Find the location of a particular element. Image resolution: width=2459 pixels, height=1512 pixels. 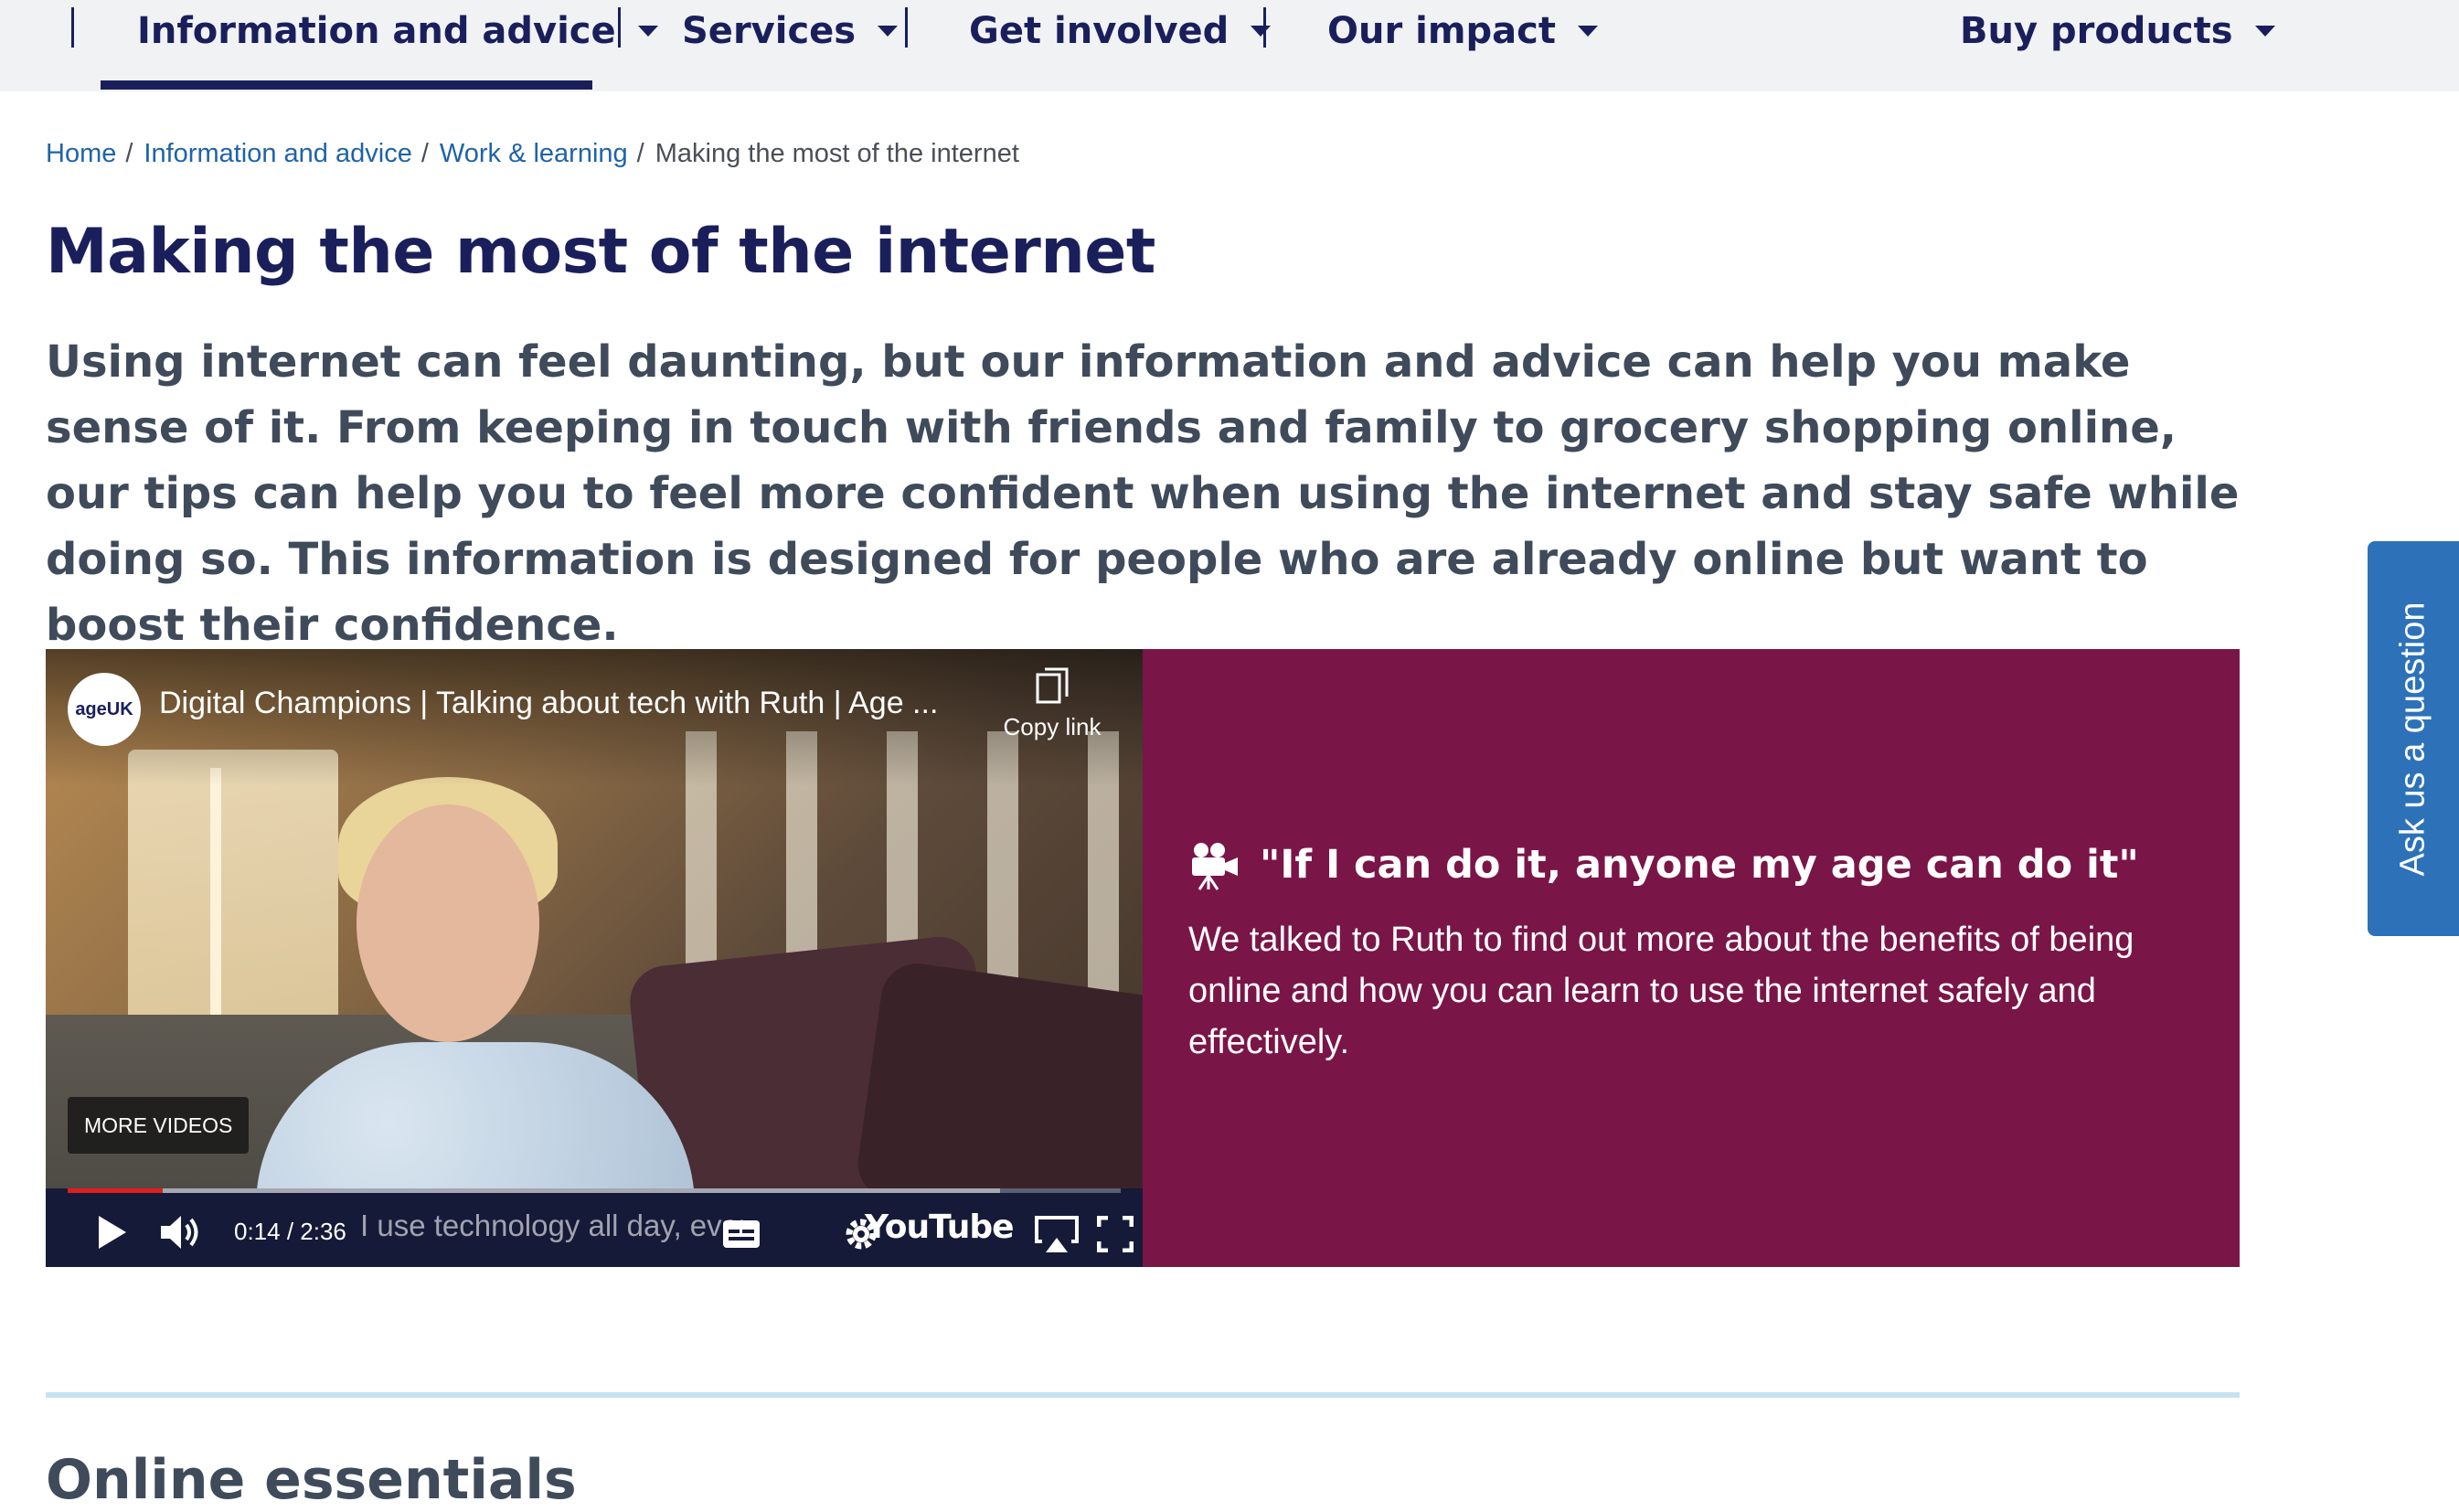

breadcrumb-link-work-and-learning: Work & learning is located at coordinates (534, 154).